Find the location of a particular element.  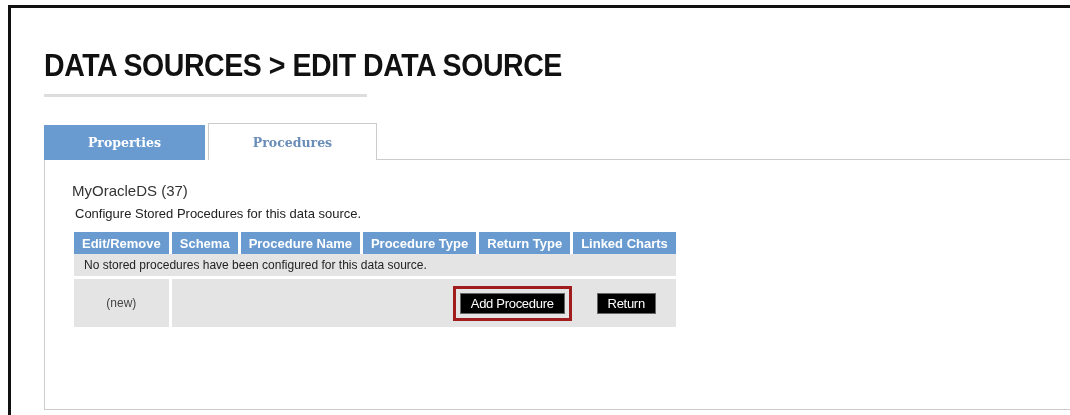

action-button: Add Procedure is located at coordinates (512, 303).